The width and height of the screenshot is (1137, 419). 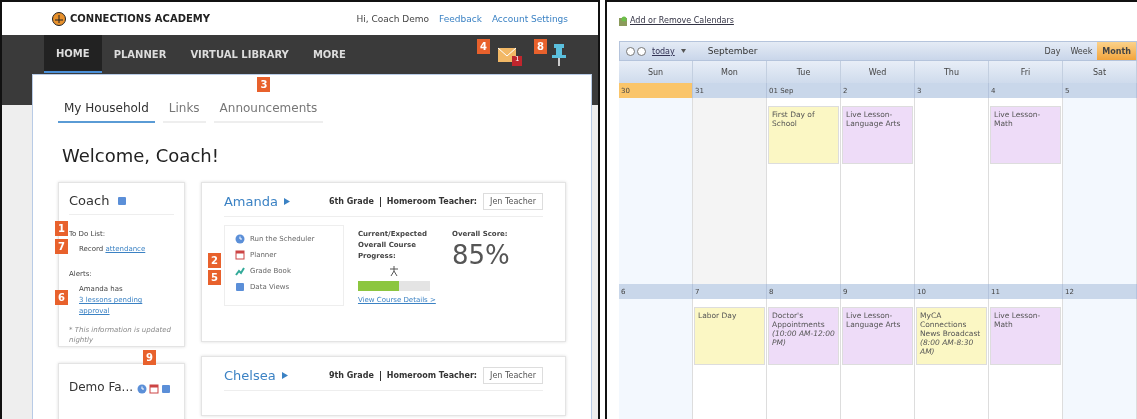 I want to click on previous-icon, so click(x=630, y=51).